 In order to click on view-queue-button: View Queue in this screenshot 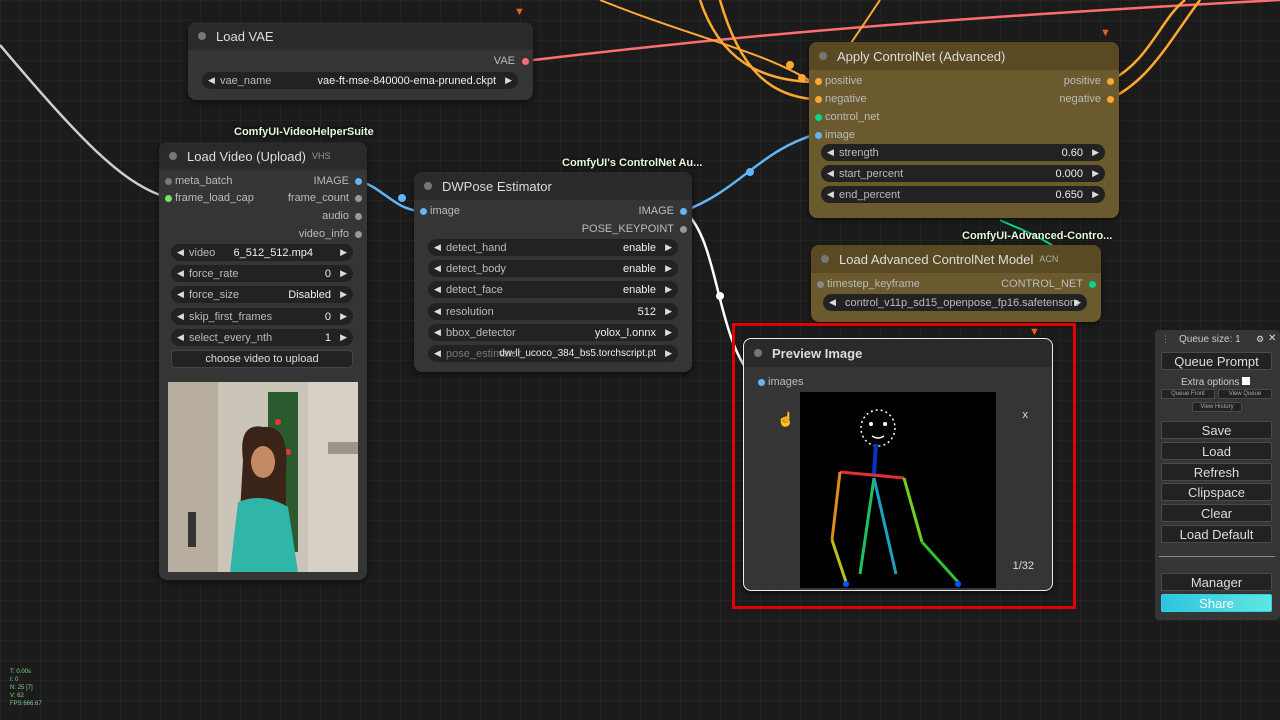, I will do `click(1245, 394)`.